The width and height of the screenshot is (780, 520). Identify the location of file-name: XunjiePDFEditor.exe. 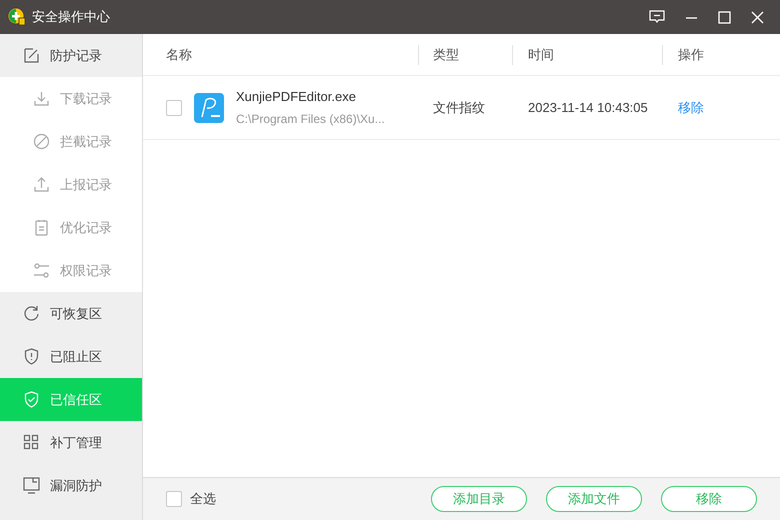
(296, 97).